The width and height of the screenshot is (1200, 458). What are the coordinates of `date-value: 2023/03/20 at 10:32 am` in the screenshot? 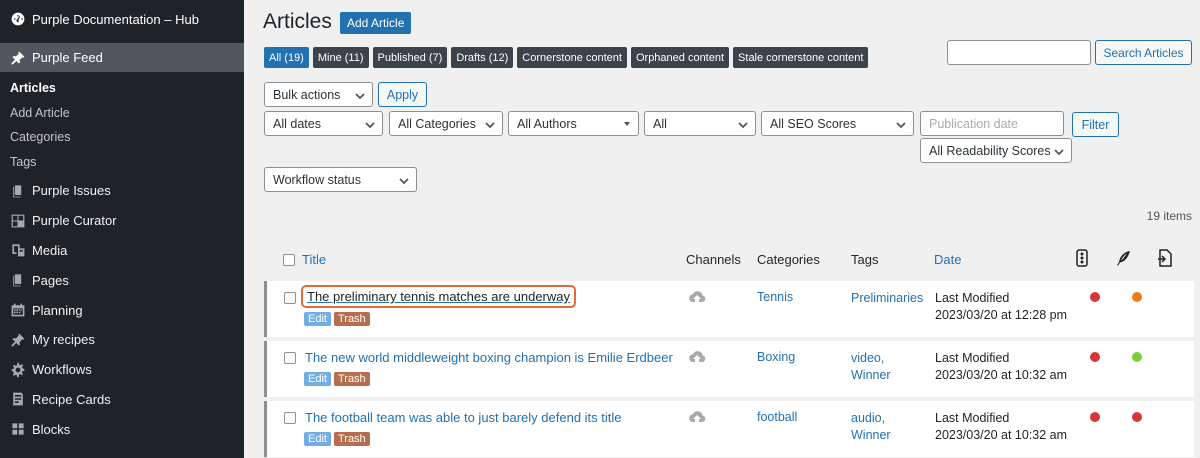 It's located at (1001, 375).